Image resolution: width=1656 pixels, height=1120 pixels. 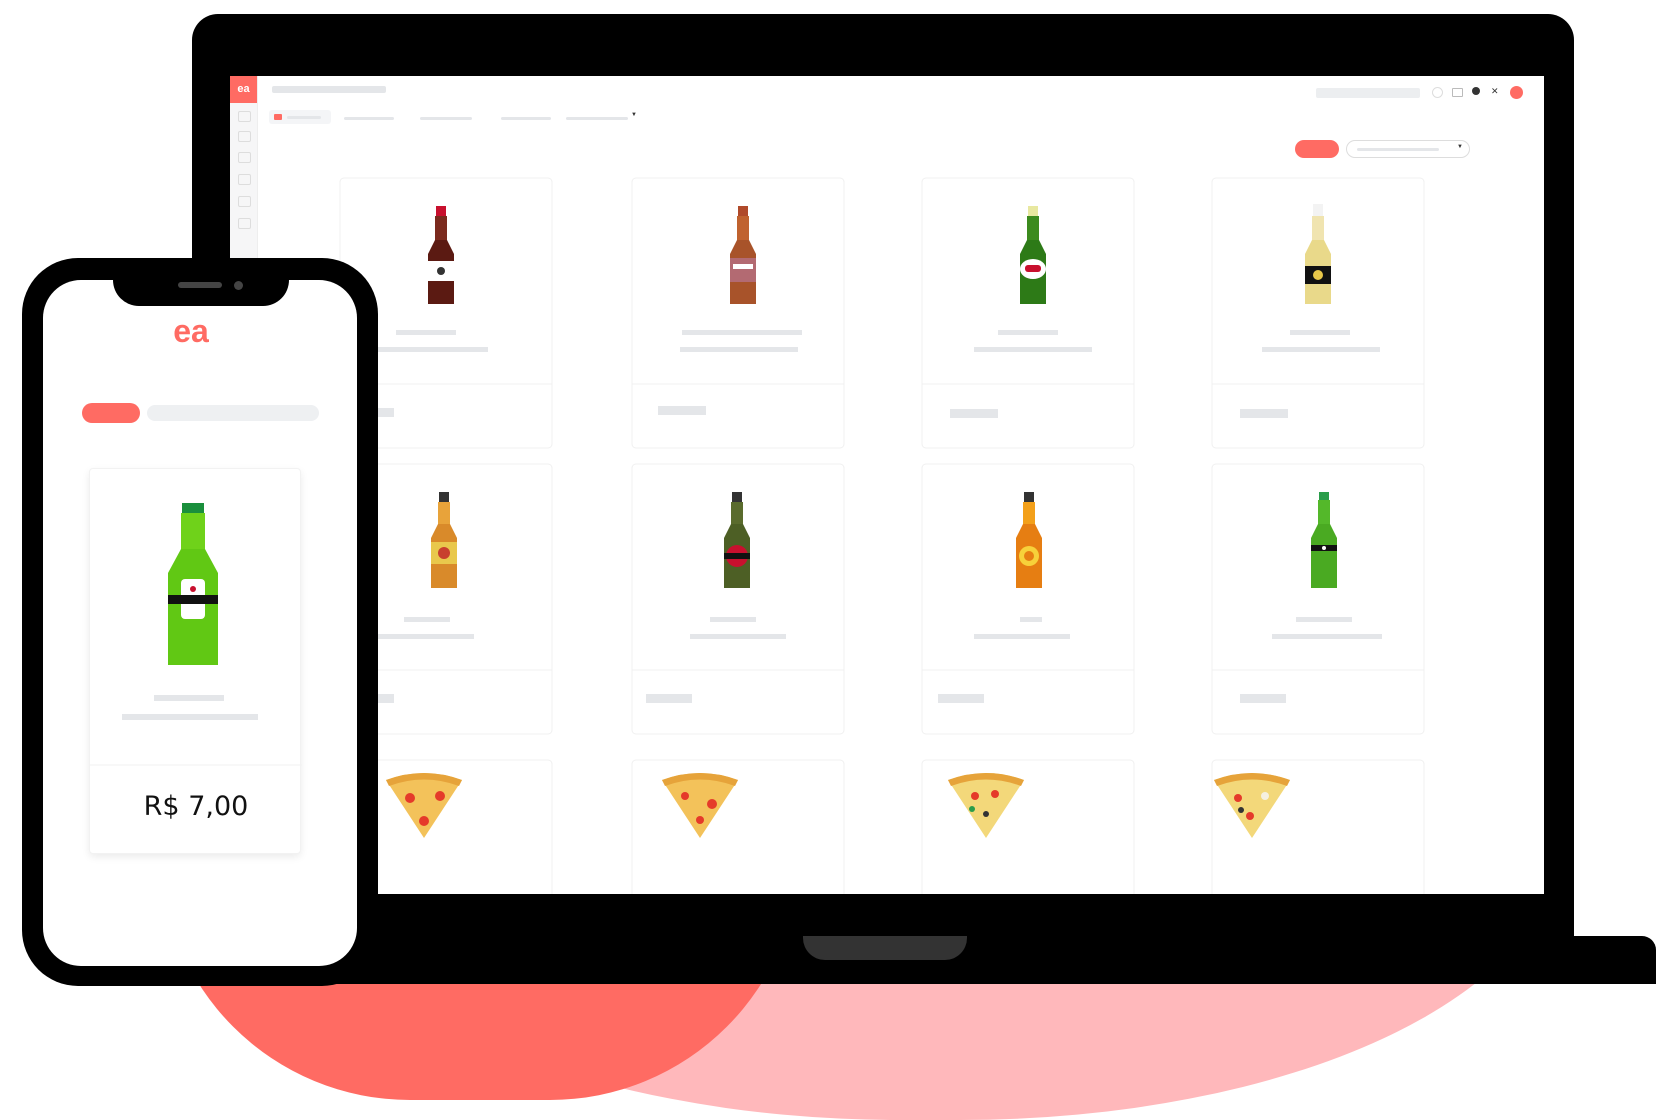 I want to click on product-card: R$ 7,00, so click(x=195, y=661).